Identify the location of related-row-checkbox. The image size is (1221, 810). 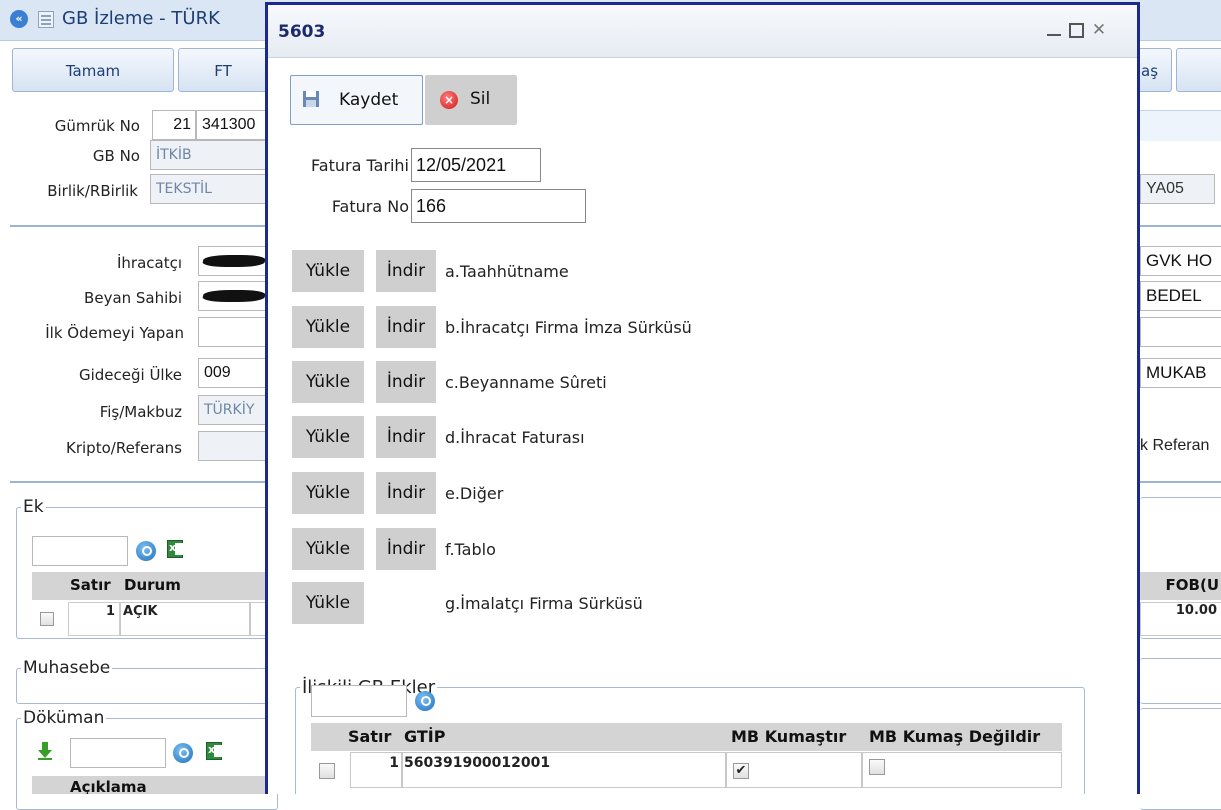
(327, 771).